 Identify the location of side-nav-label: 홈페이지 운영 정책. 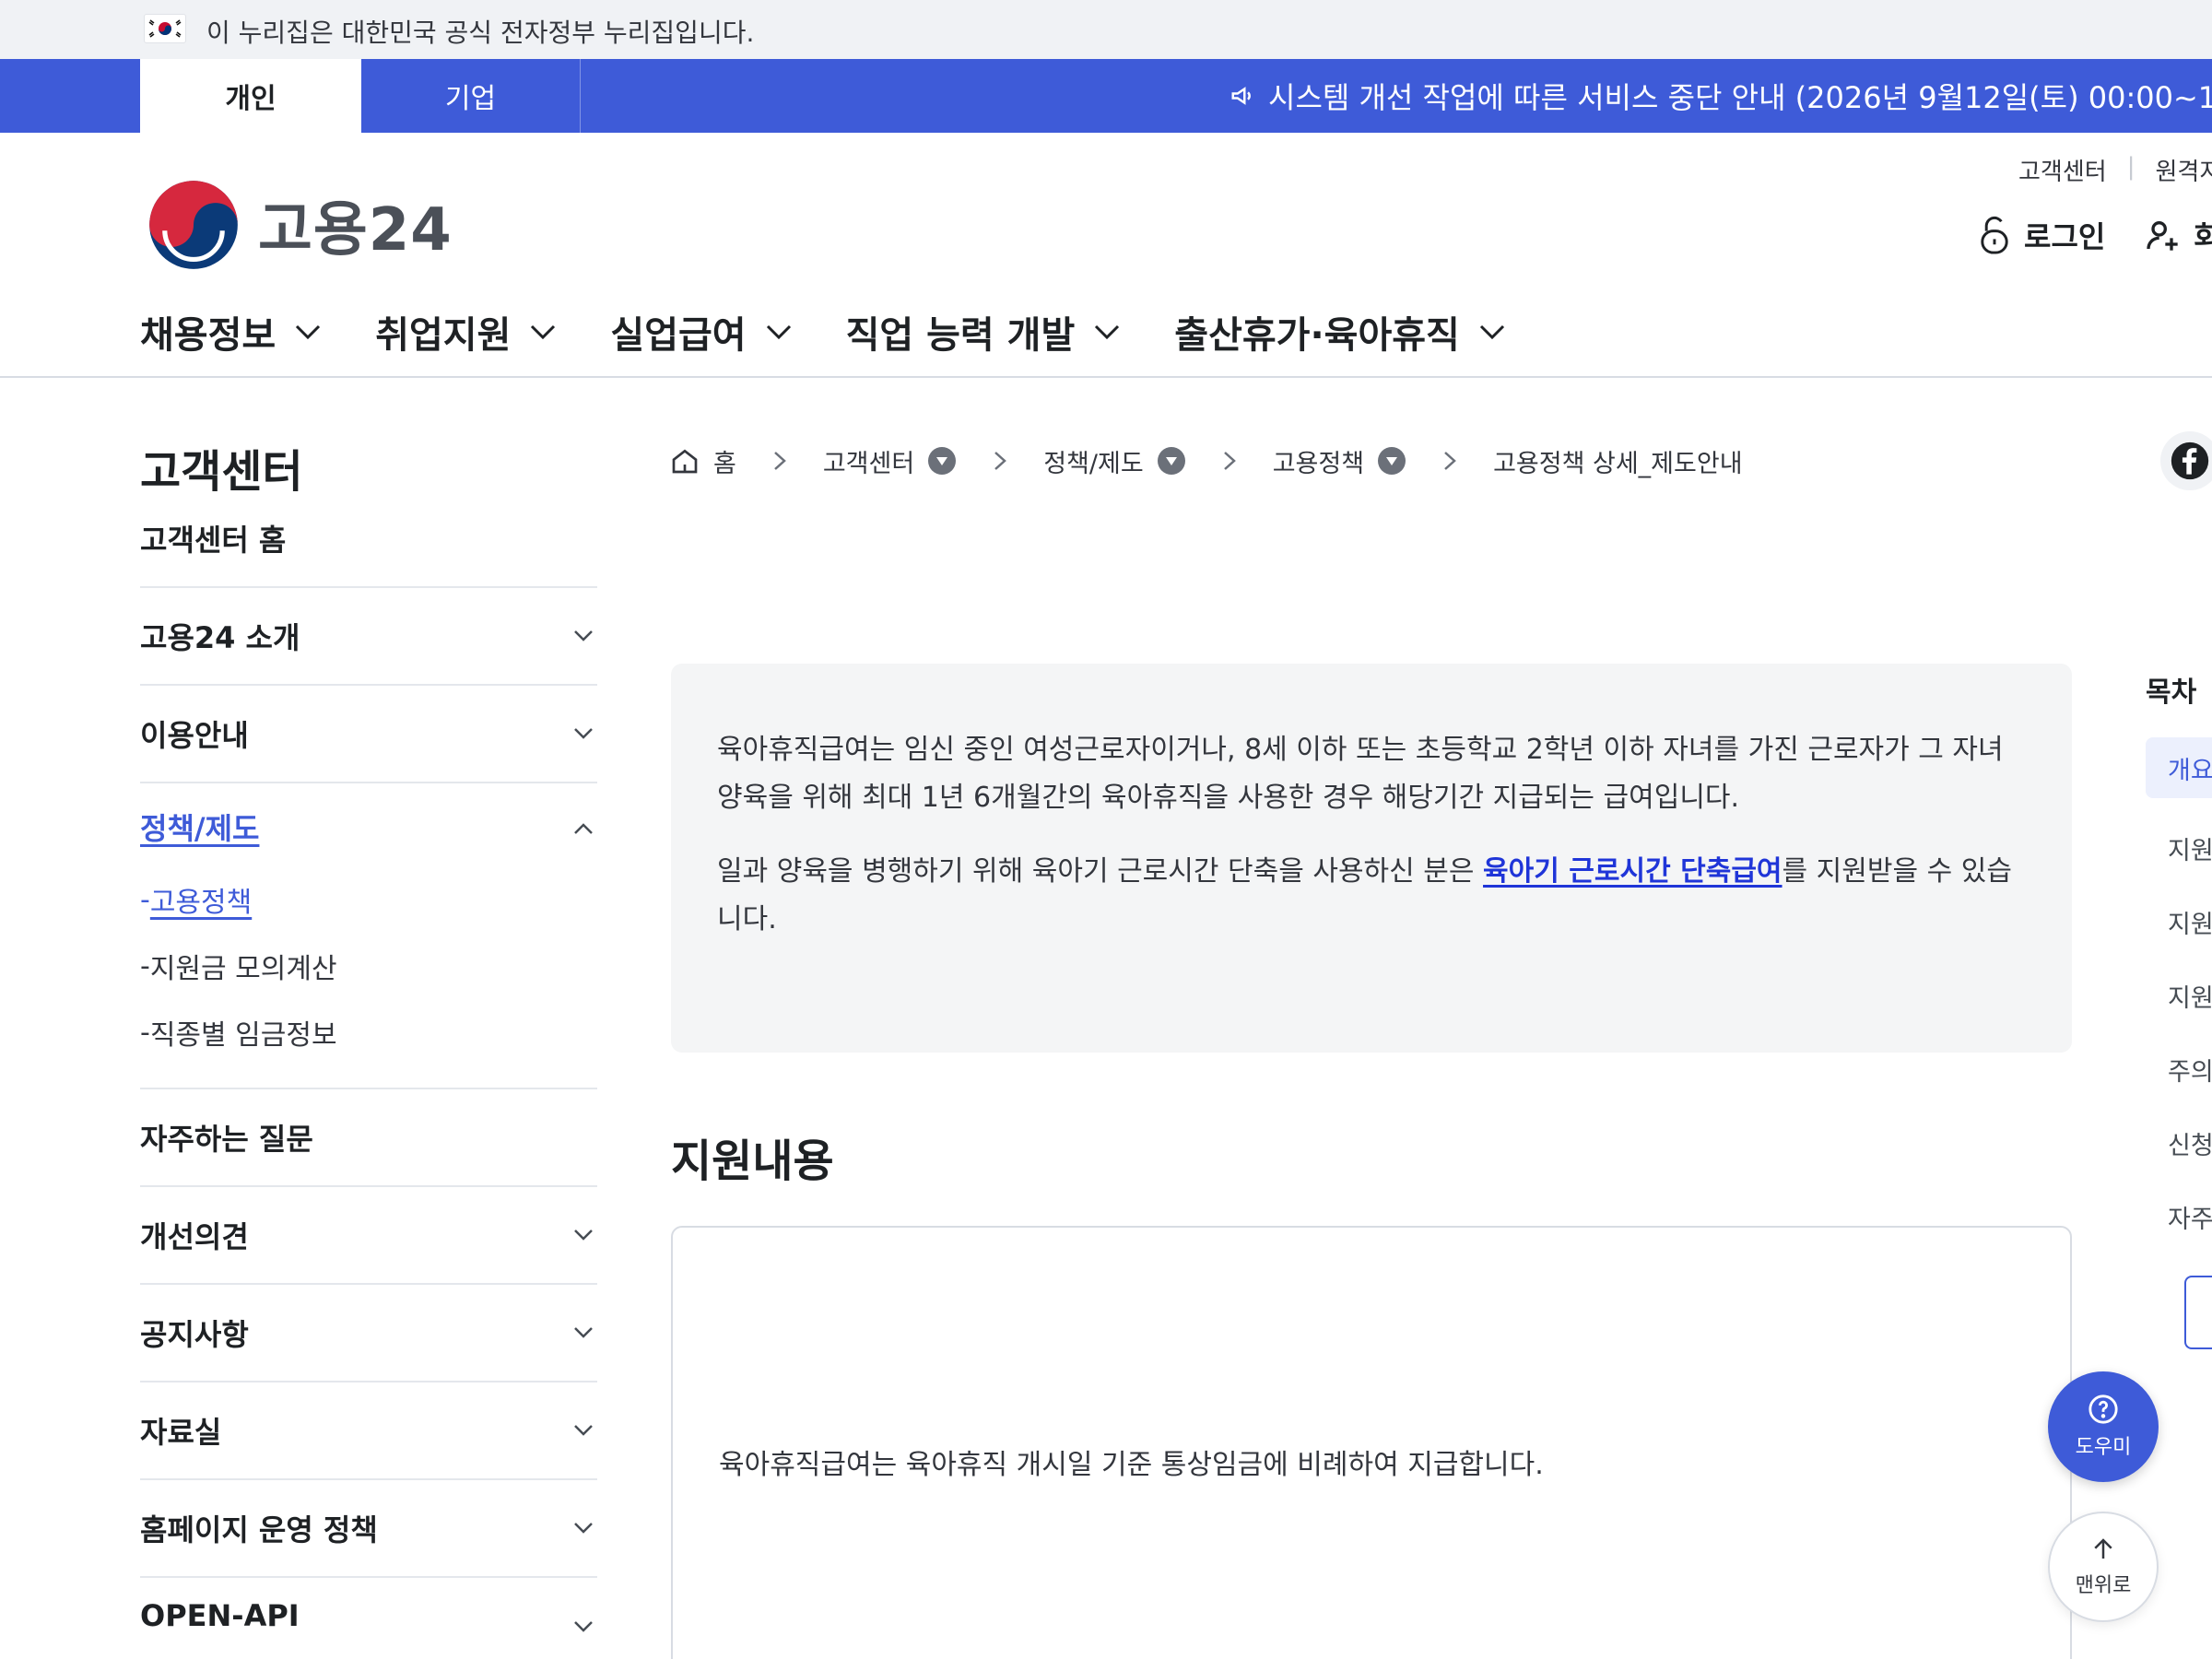
(259, 1529).